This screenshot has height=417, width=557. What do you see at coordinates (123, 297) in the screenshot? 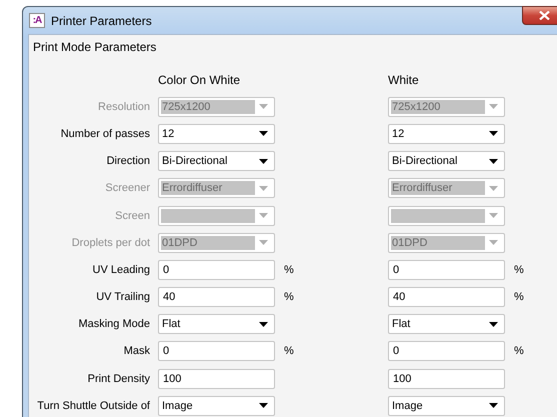
I see `field-label: UV Trailing` at bounding box center [123, 297].